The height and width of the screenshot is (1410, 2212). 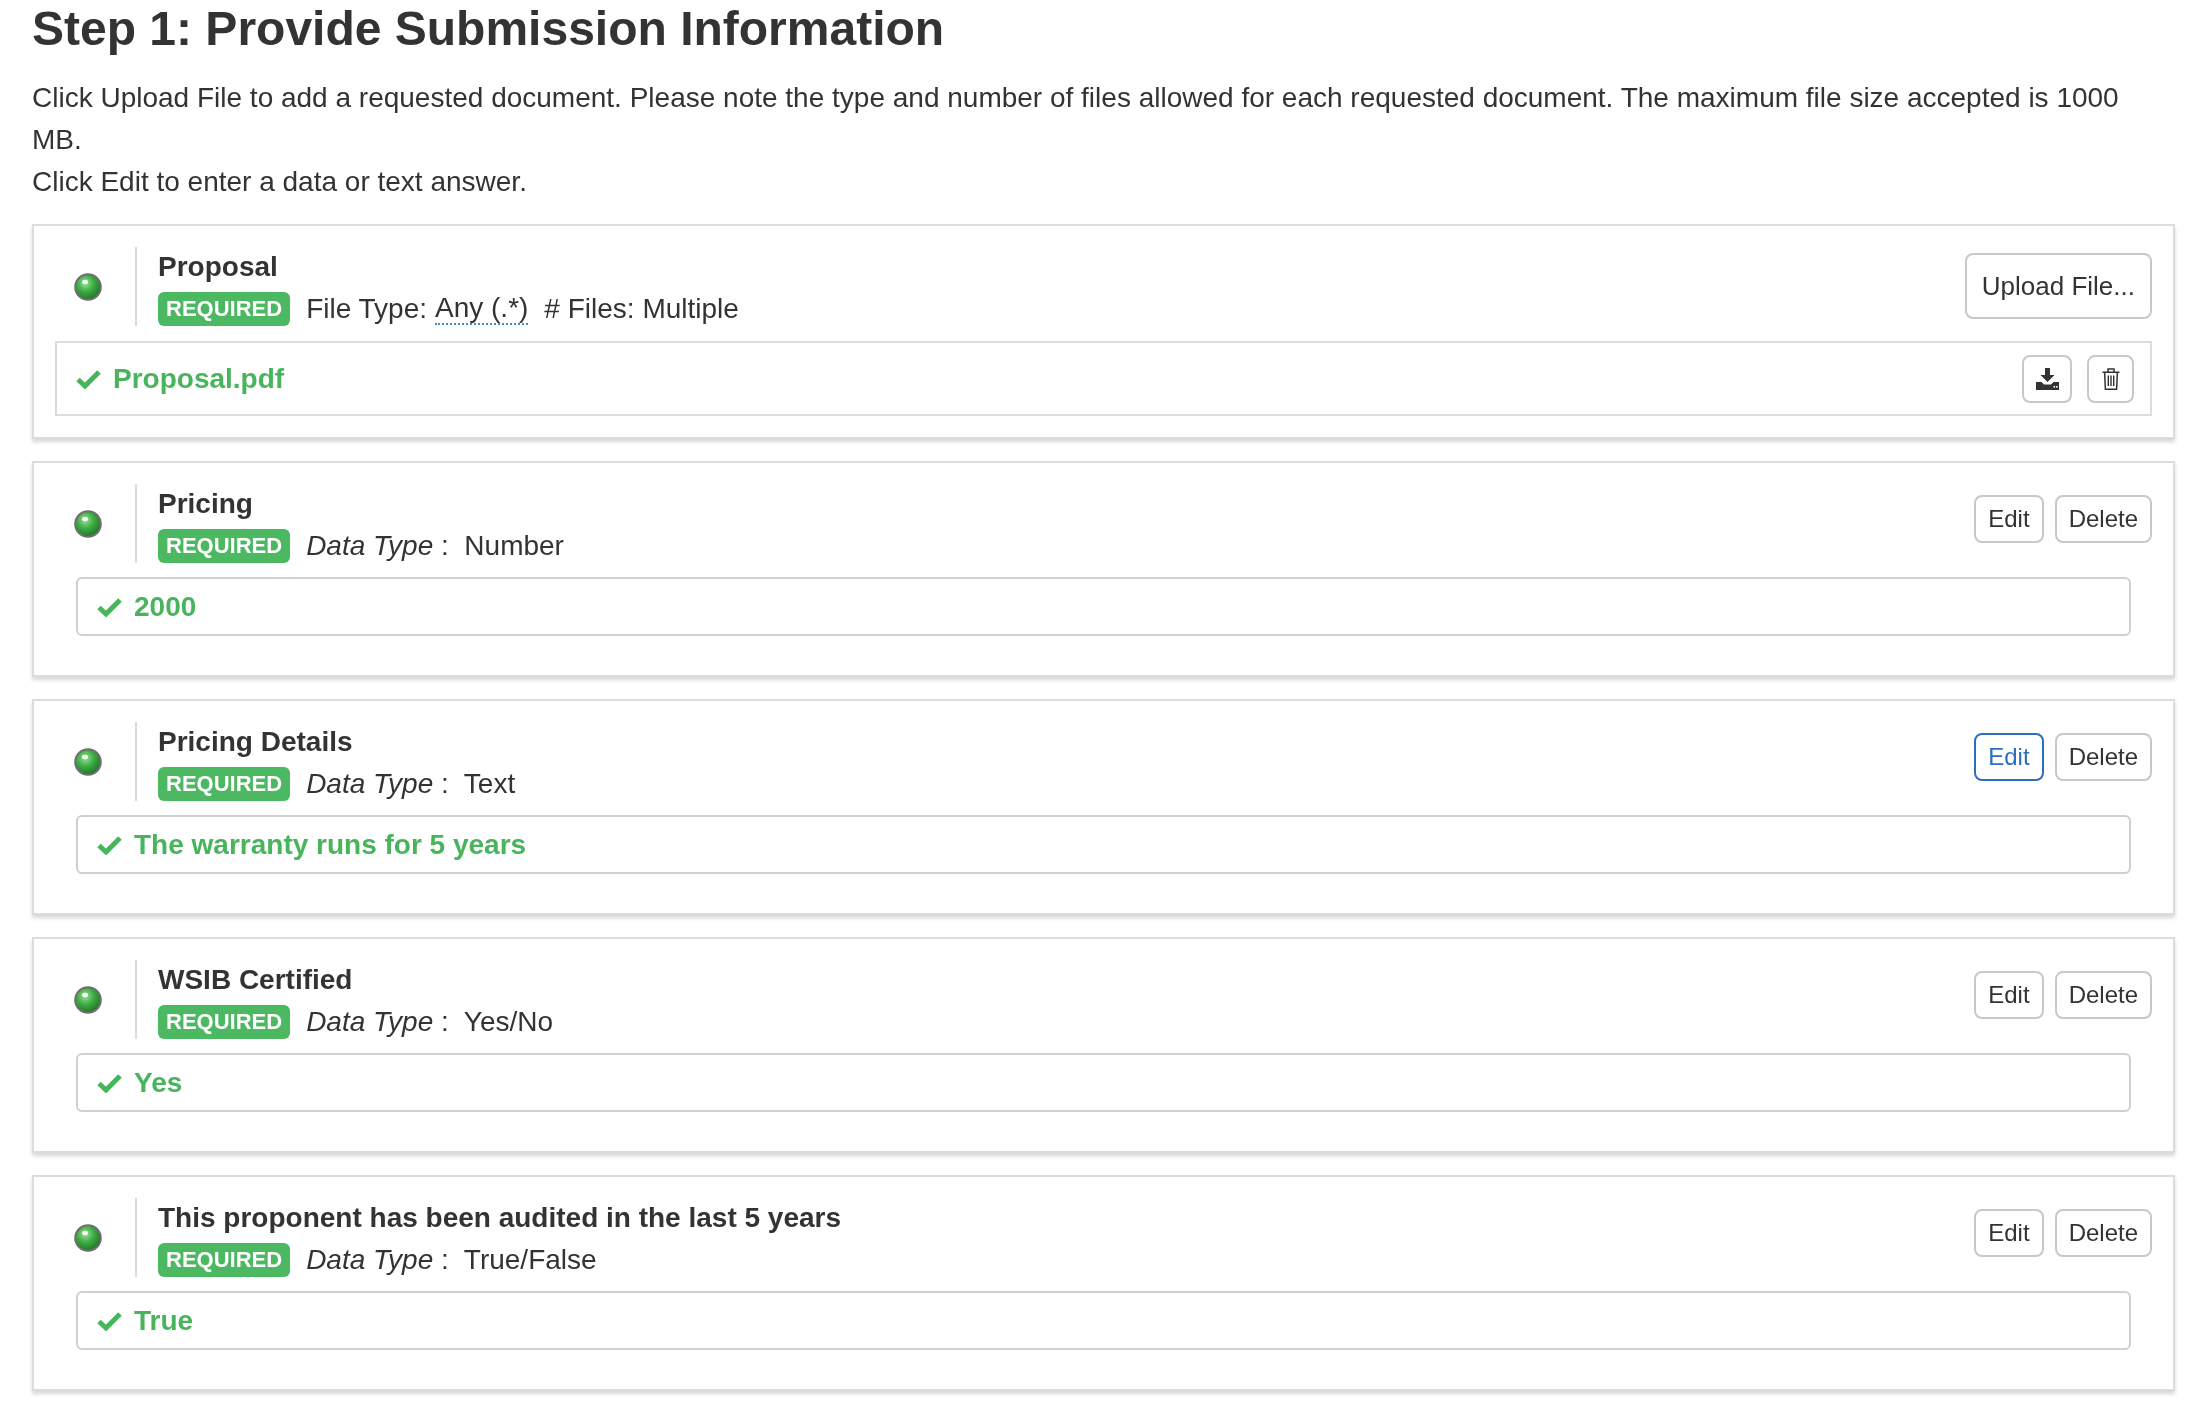 I want to click on answer-text: True, so click(x=164, y=1320).